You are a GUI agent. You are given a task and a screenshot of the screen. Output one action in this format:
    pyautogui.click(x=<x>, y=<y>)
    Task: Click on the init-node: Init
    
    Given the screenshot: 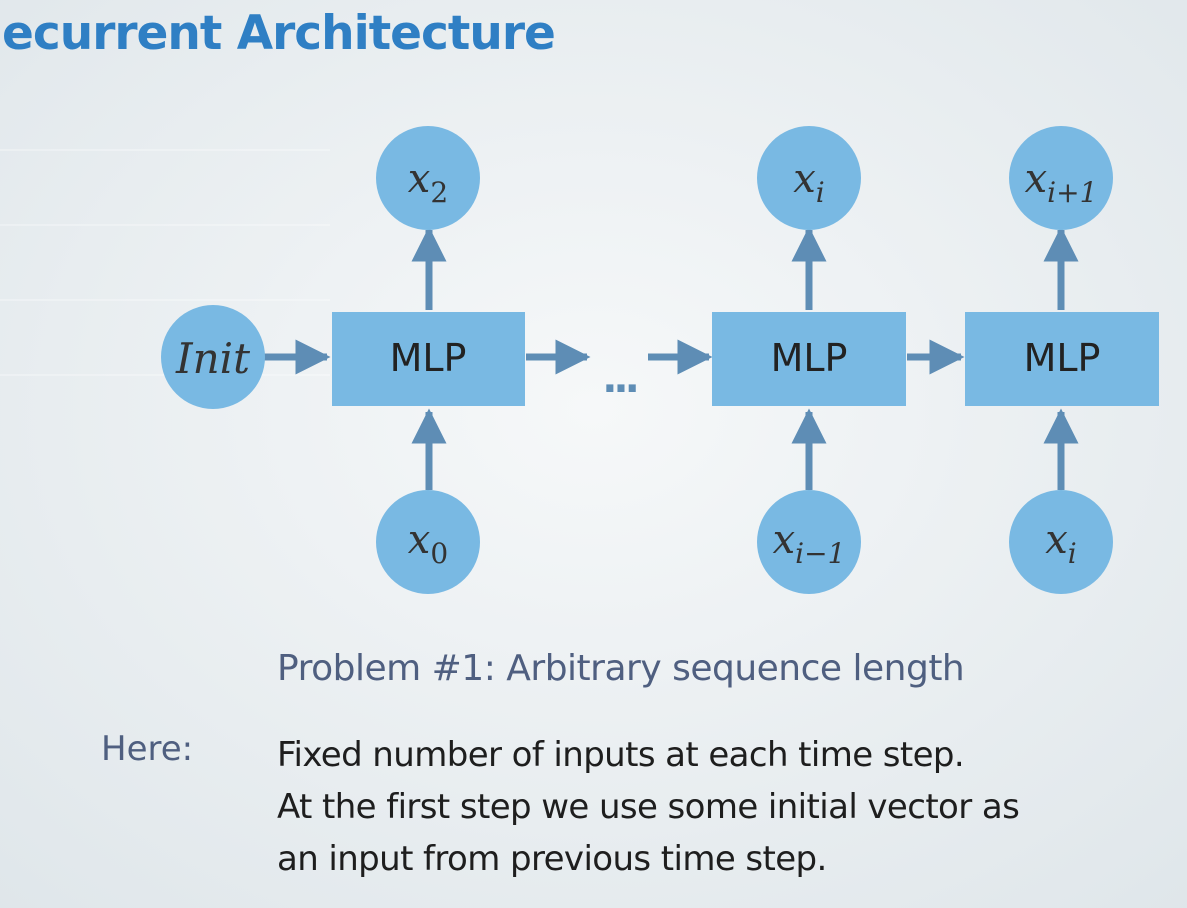 What is the action you would take?
    pyautogui.click(x=213, y=357)
    